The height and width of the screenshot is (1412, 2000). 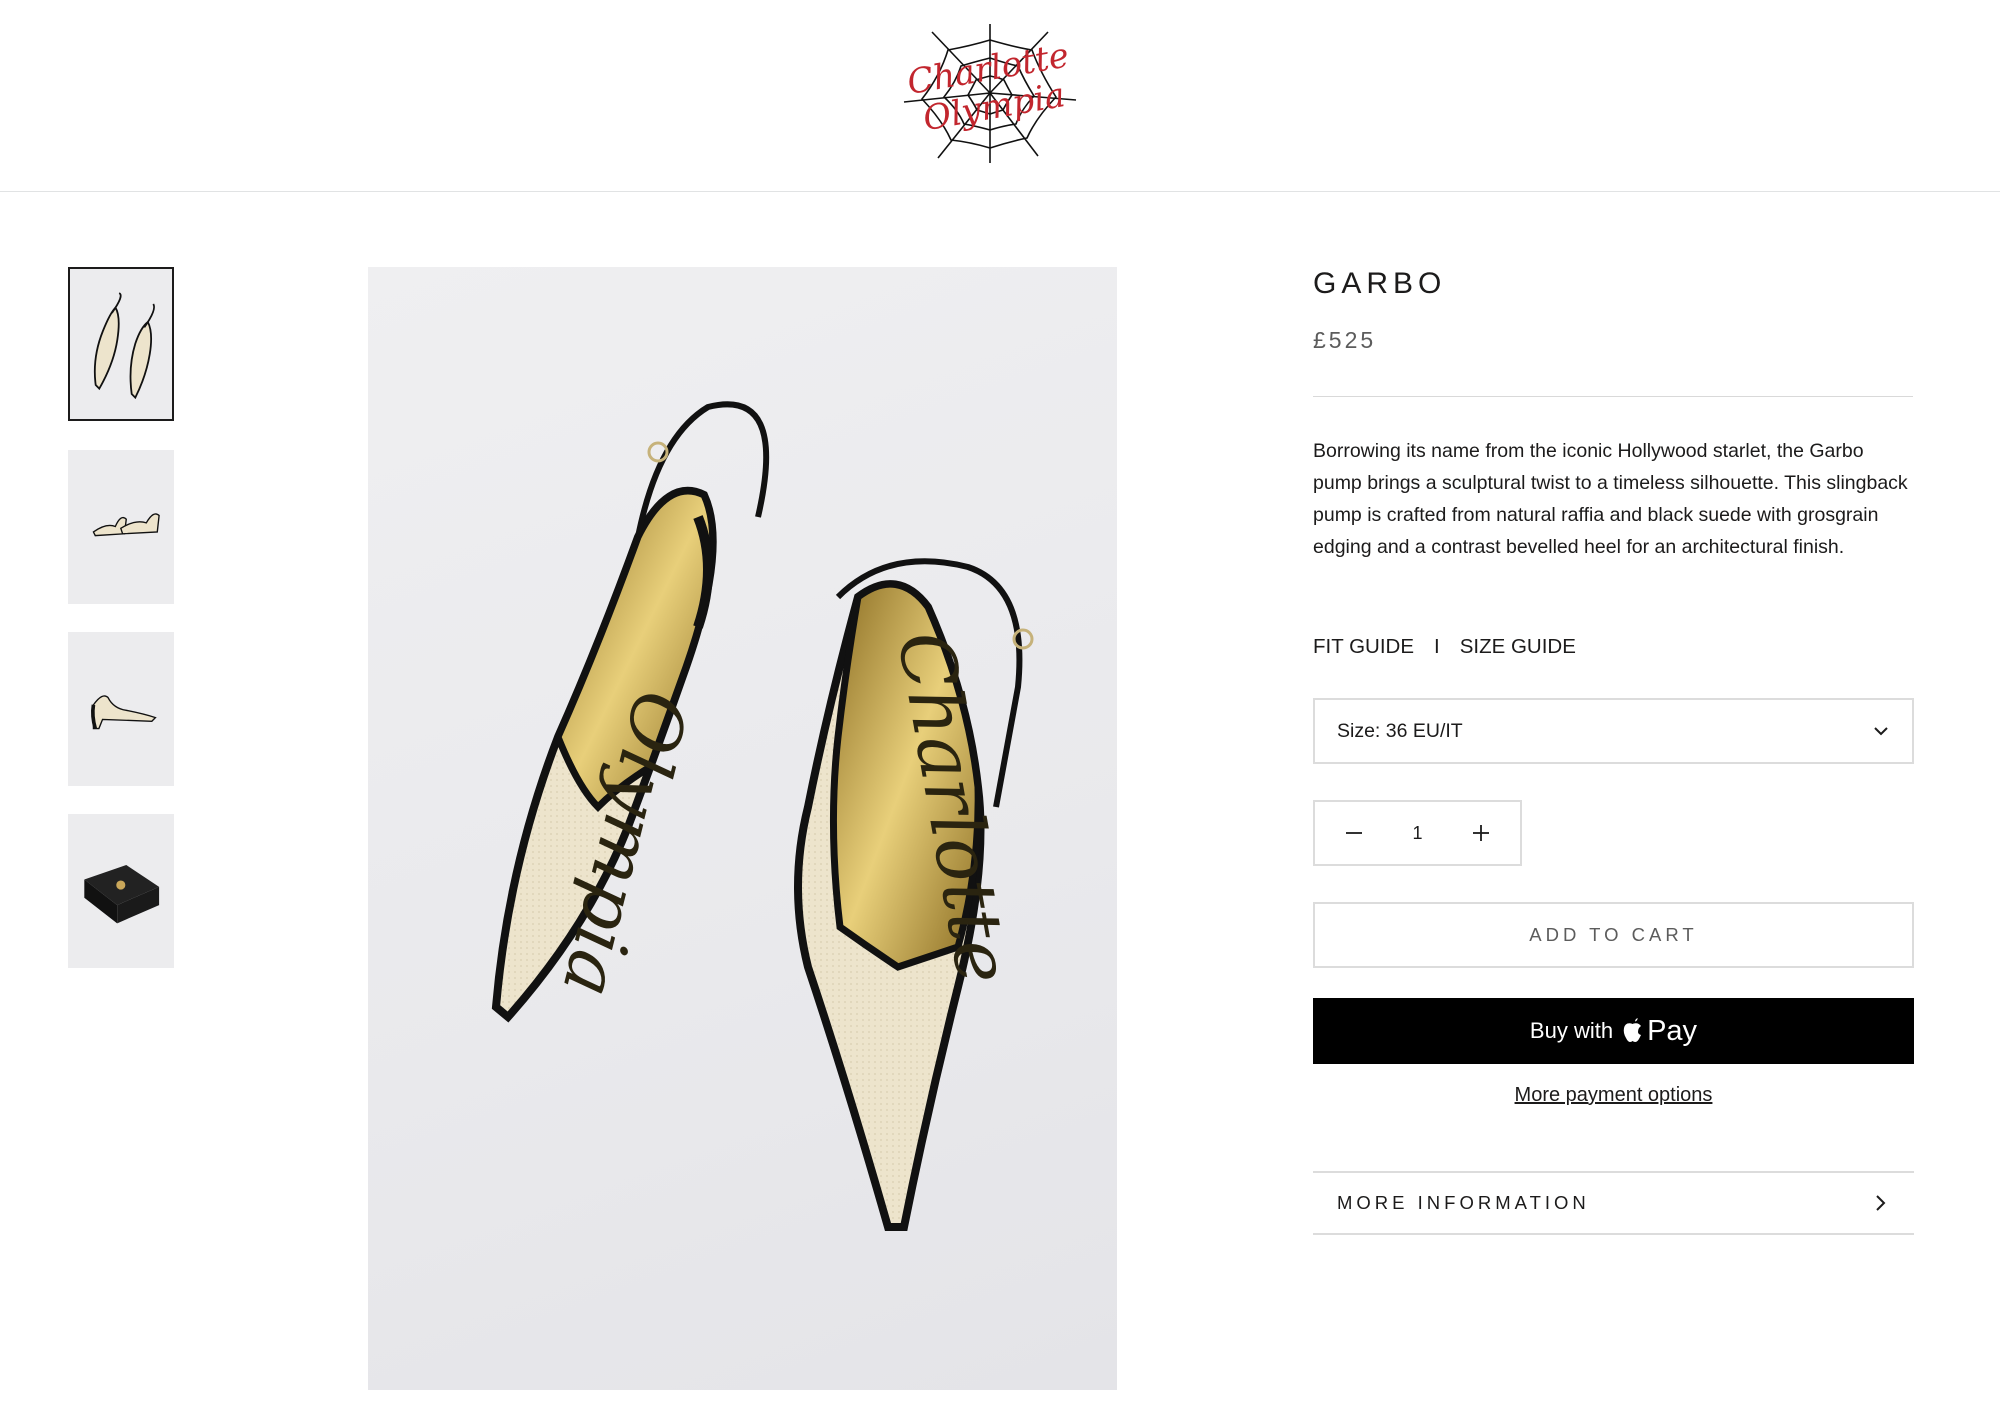 I want to click on buy-with-label: Buy with, so click(x=1571, y=1030).